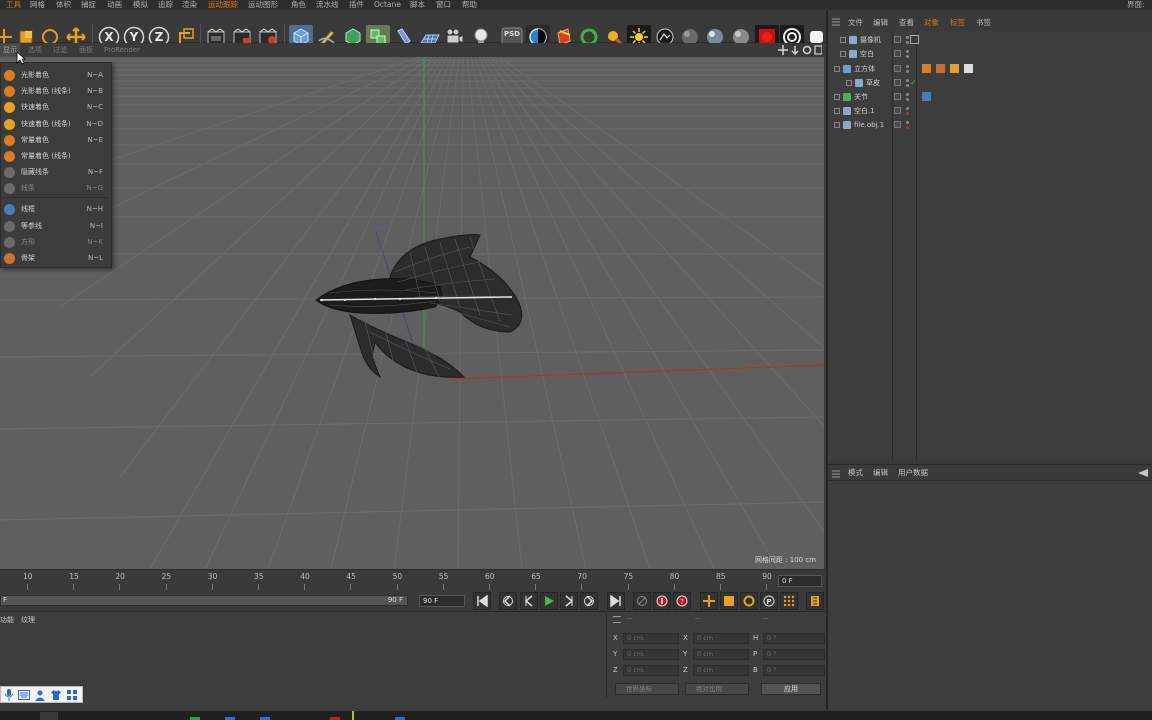 This screenshot has width=1152, height=720. I want to click on object-manager-menu-3: 对象, so click(931, 22).